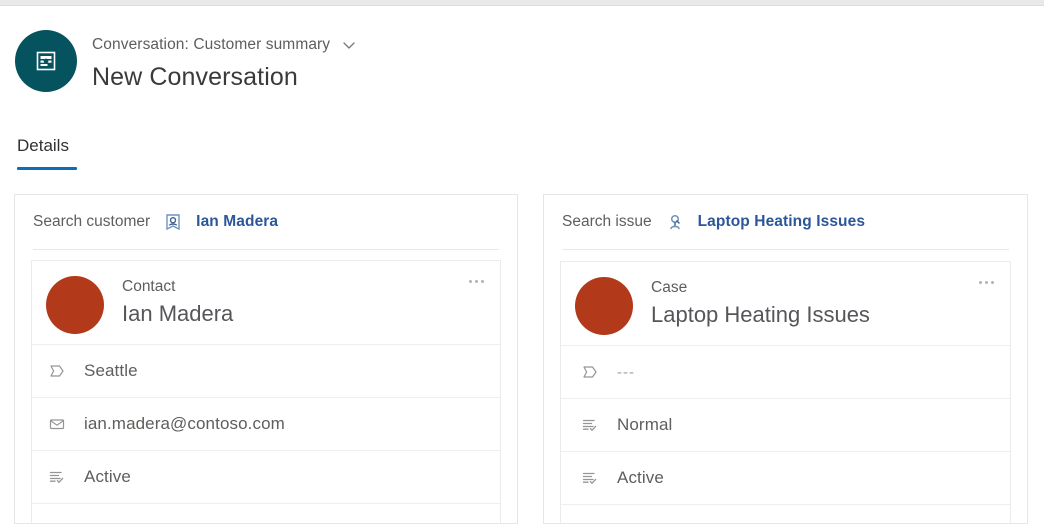 This screenshot has width=1044, height=524. I want to click on record-primary-name: Laptop Heating Issues, so click(760, 314).